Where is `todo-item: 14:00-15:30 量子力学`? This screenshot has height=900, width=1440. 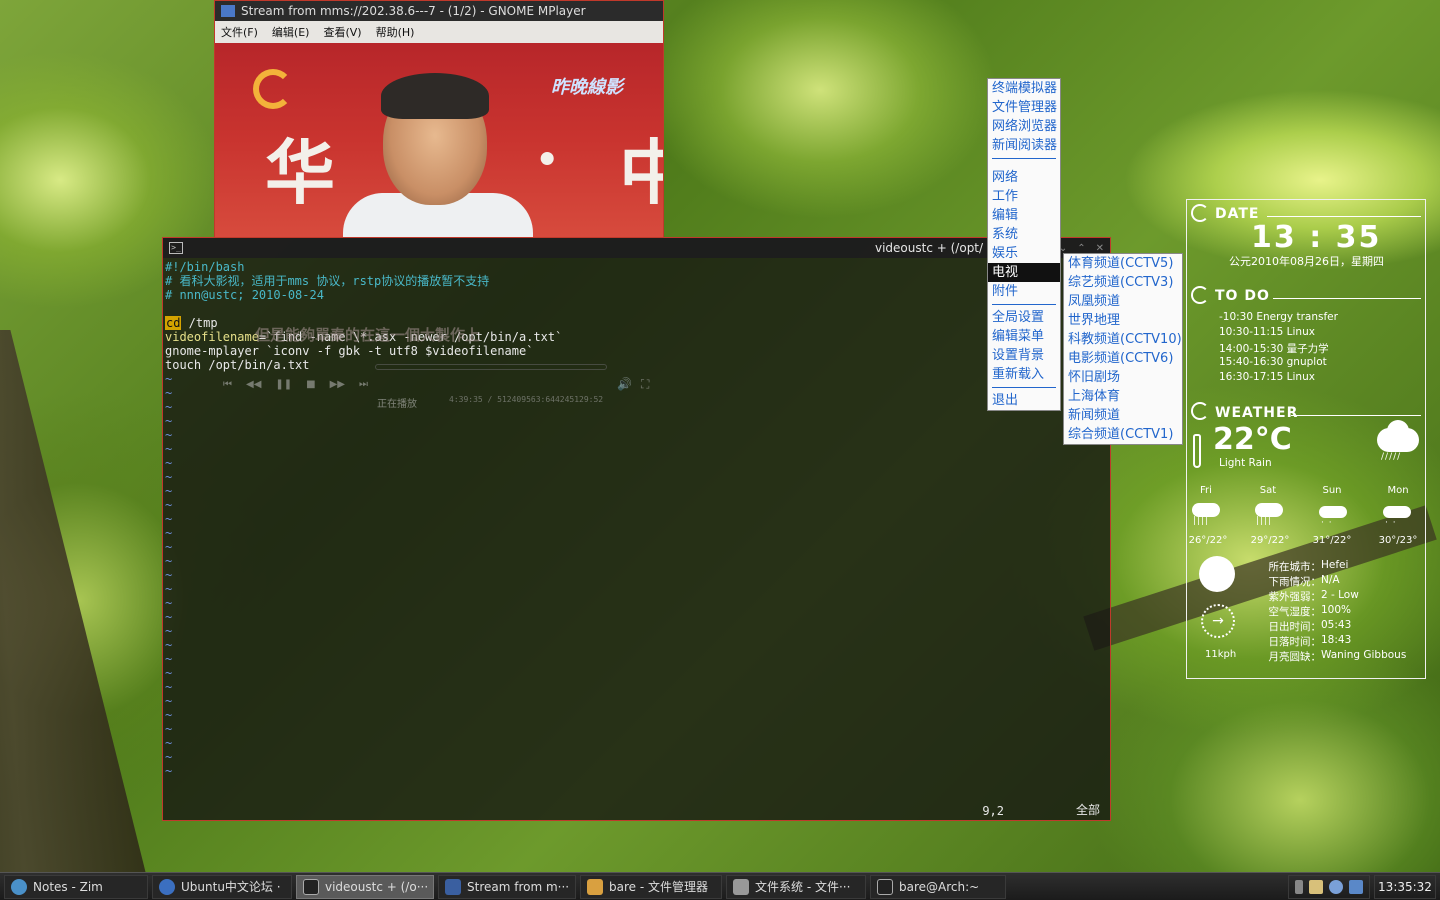
todo-item: 14:00-15:30 量子力学 is located at coordinates (1274, 349).